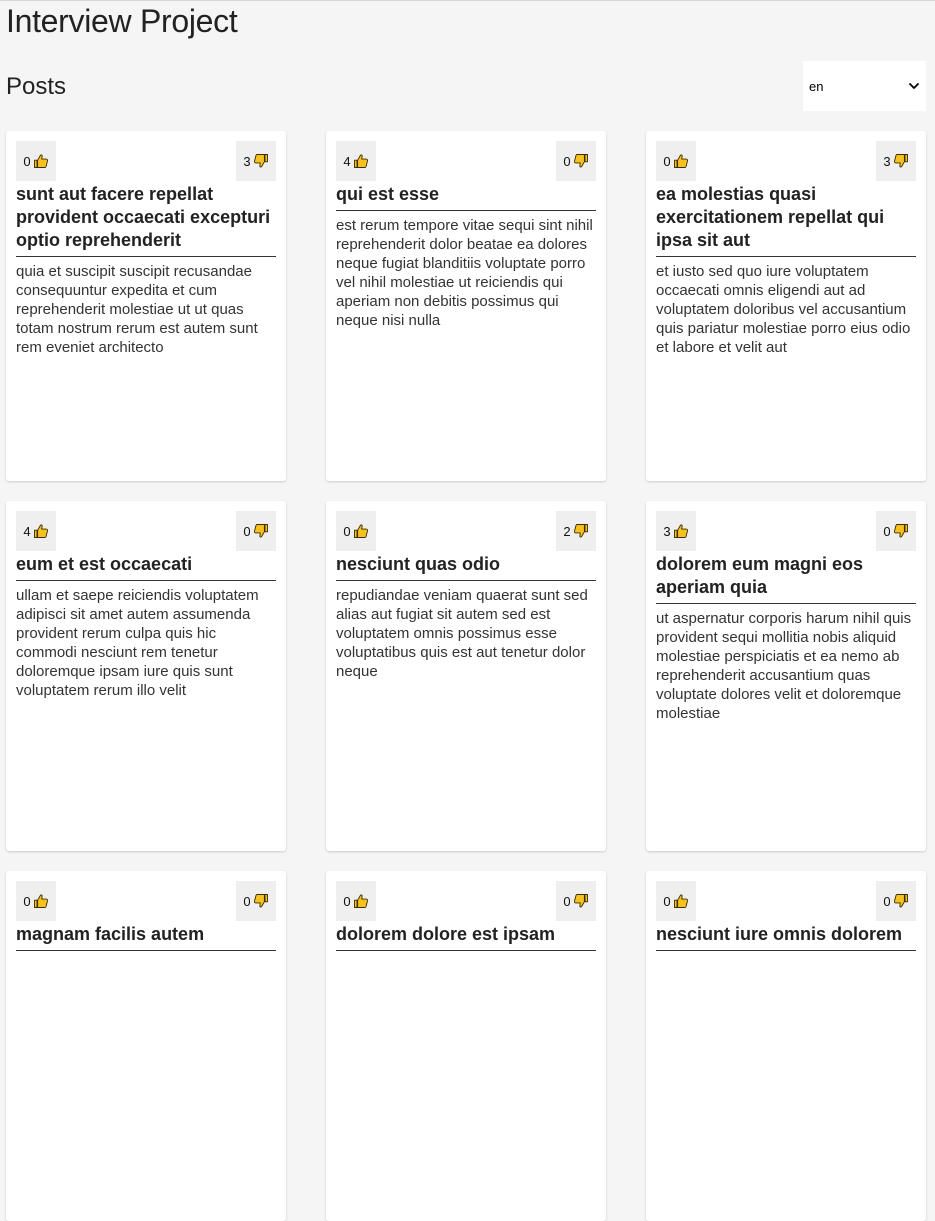 The image size is (935, 1221). I want to click on post-title: magnam facilis autem, so click(146, 937).